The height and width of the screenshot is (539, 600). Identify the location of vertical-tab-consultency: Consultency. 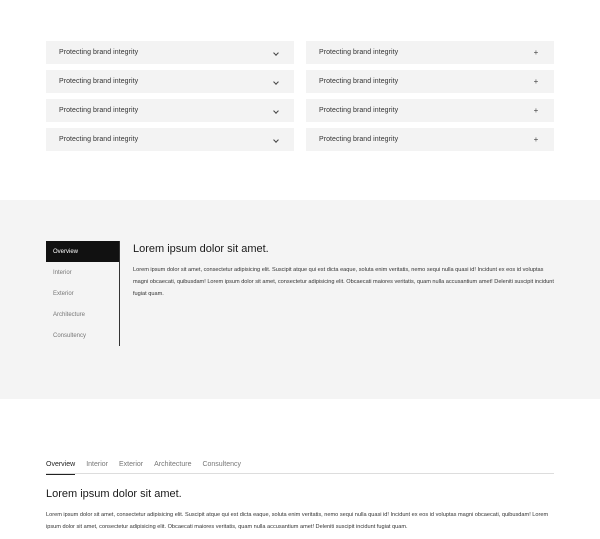
(82, 335).